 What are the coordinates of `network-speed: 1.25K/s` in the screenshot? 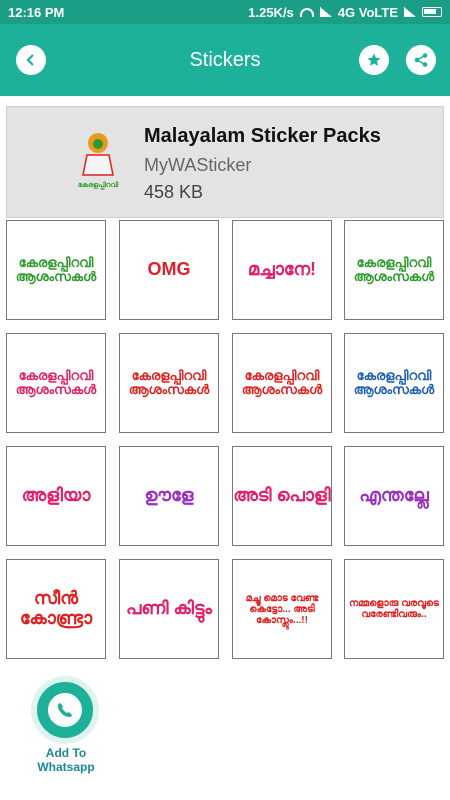 It's located at (271, 12).